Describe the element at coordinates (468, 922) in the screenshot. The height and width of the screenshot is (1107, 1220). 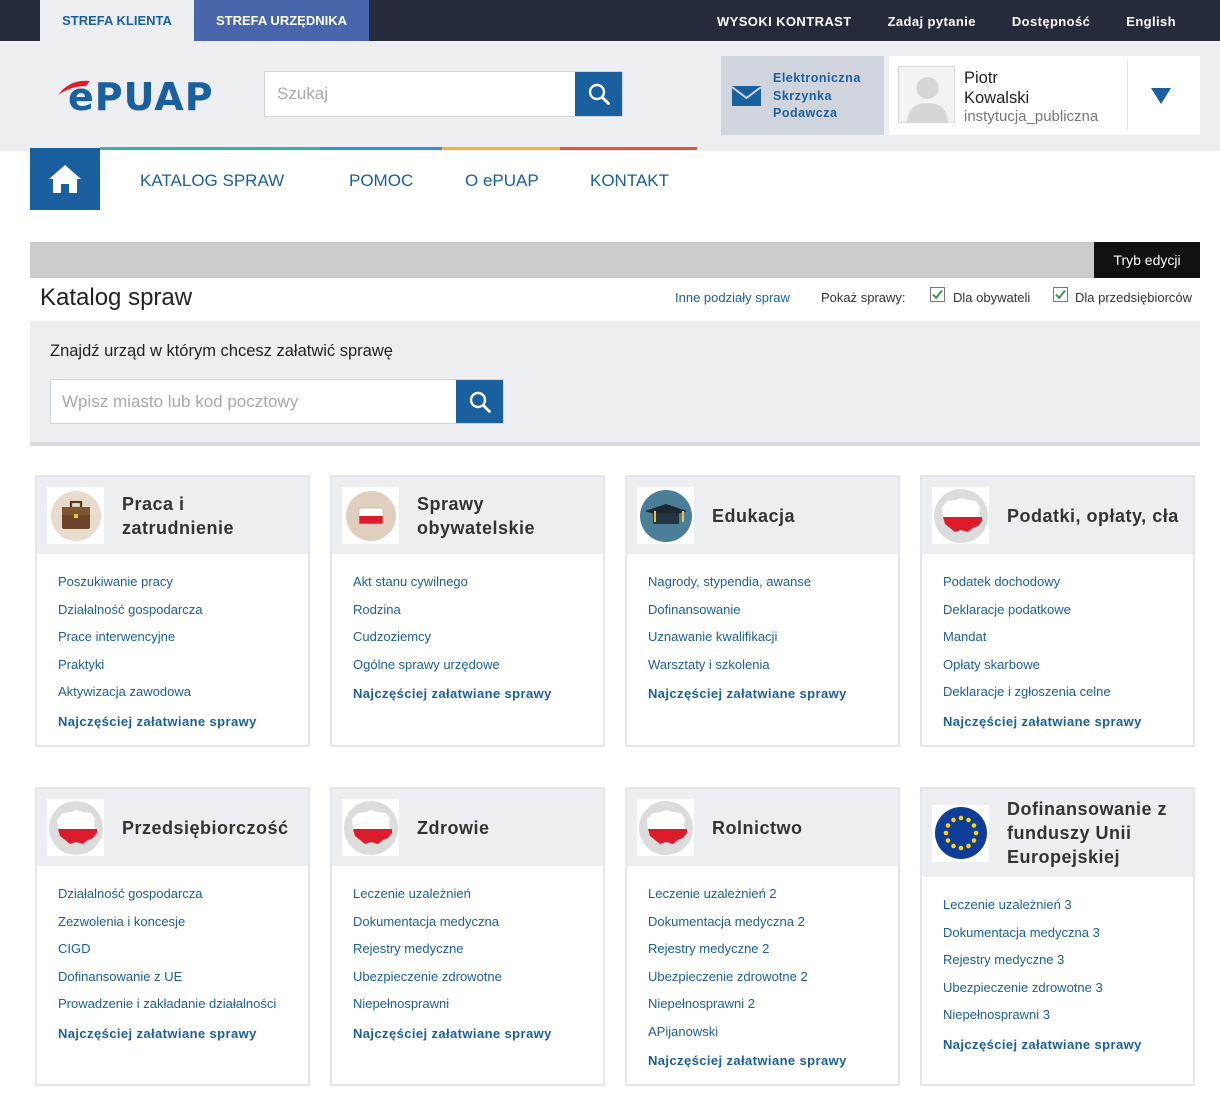
I see `card-link: Dokumentacja medyczna` at that location.